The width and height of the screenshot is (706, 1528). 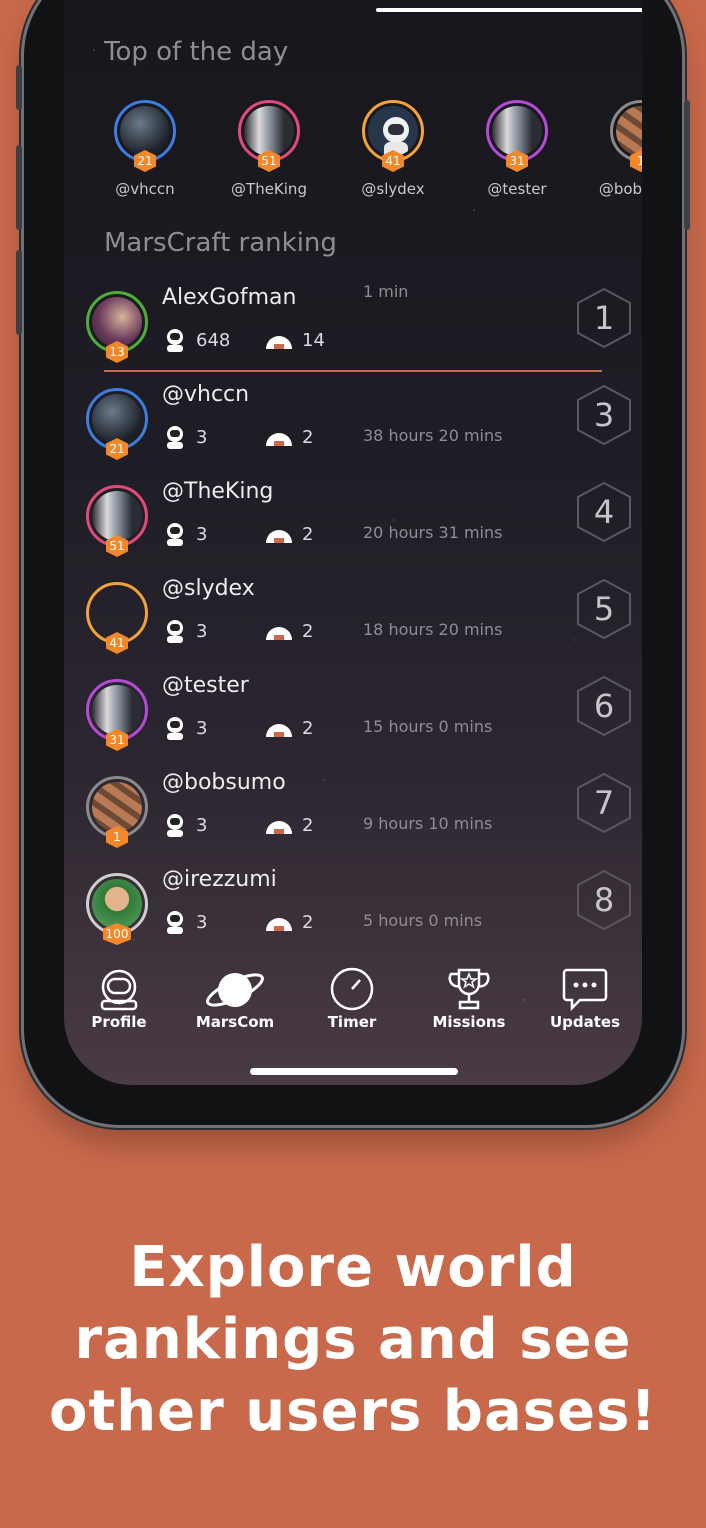 What do you see at coordinates (352, 1022) in the screenshot?
I see `tab-label: Timer` at bounding box center [352, 1022].